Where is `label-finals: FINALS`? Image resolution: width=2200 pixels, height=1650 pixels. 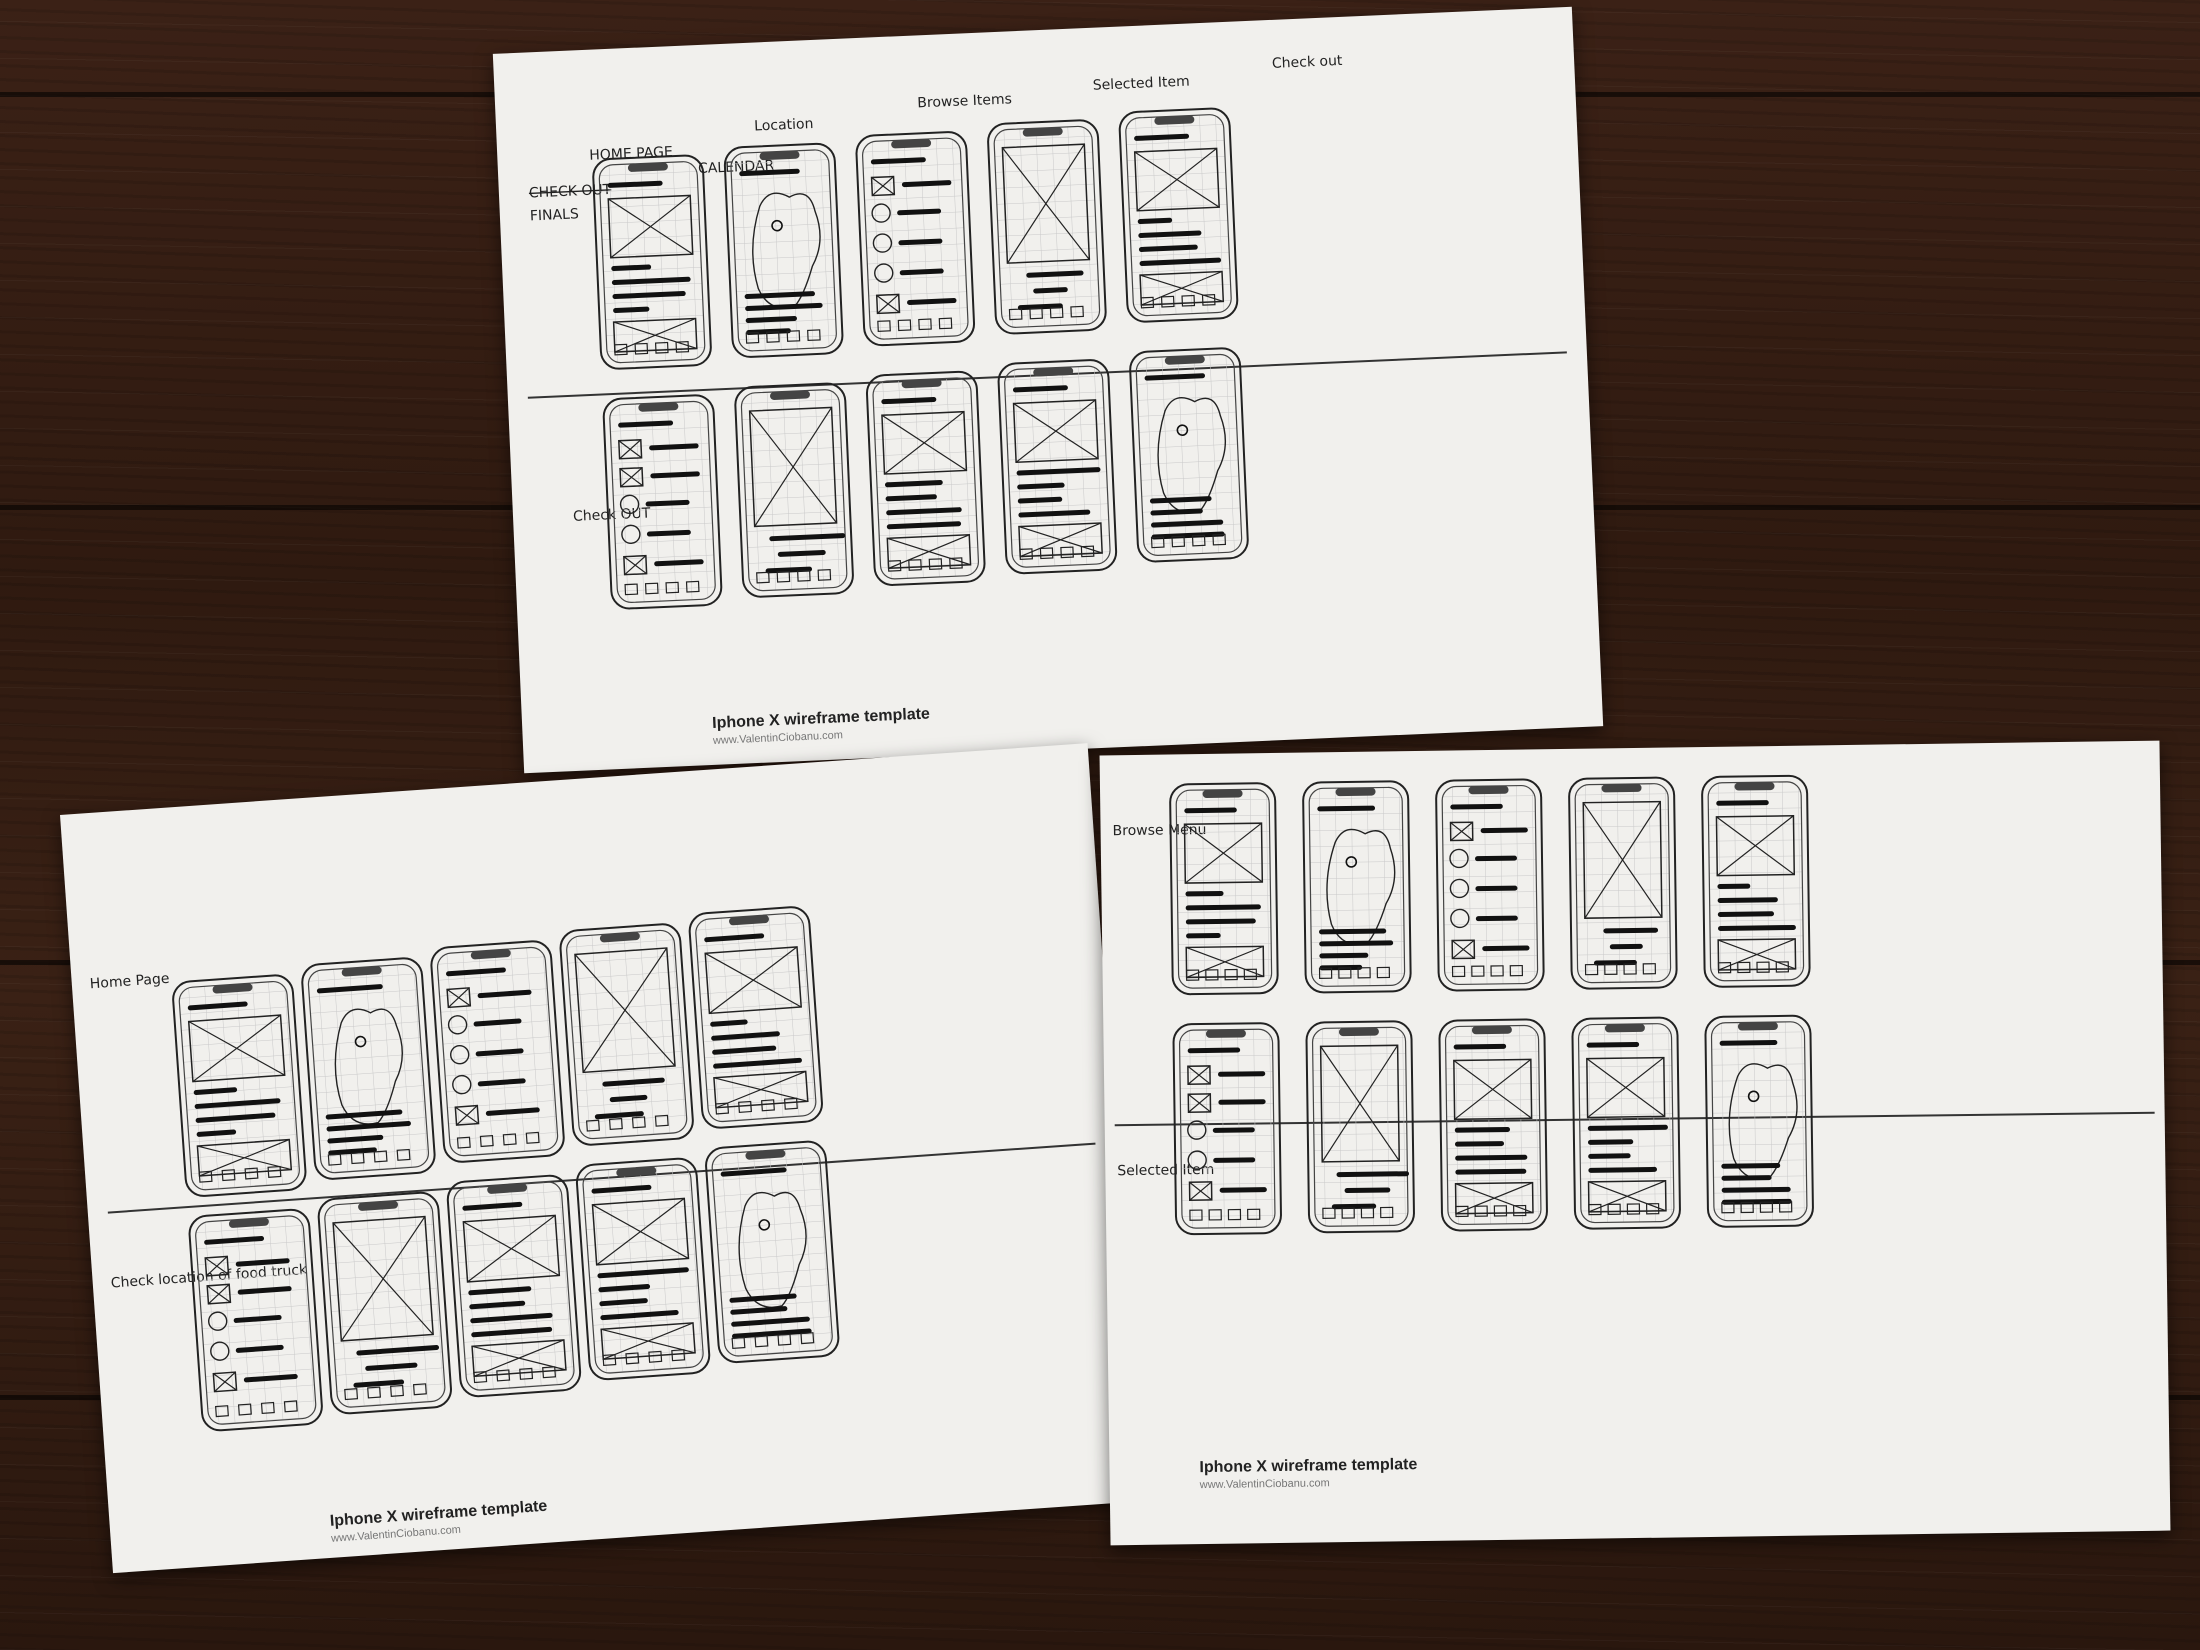 label-finals: FINALS is located at coordinates (555, 215).